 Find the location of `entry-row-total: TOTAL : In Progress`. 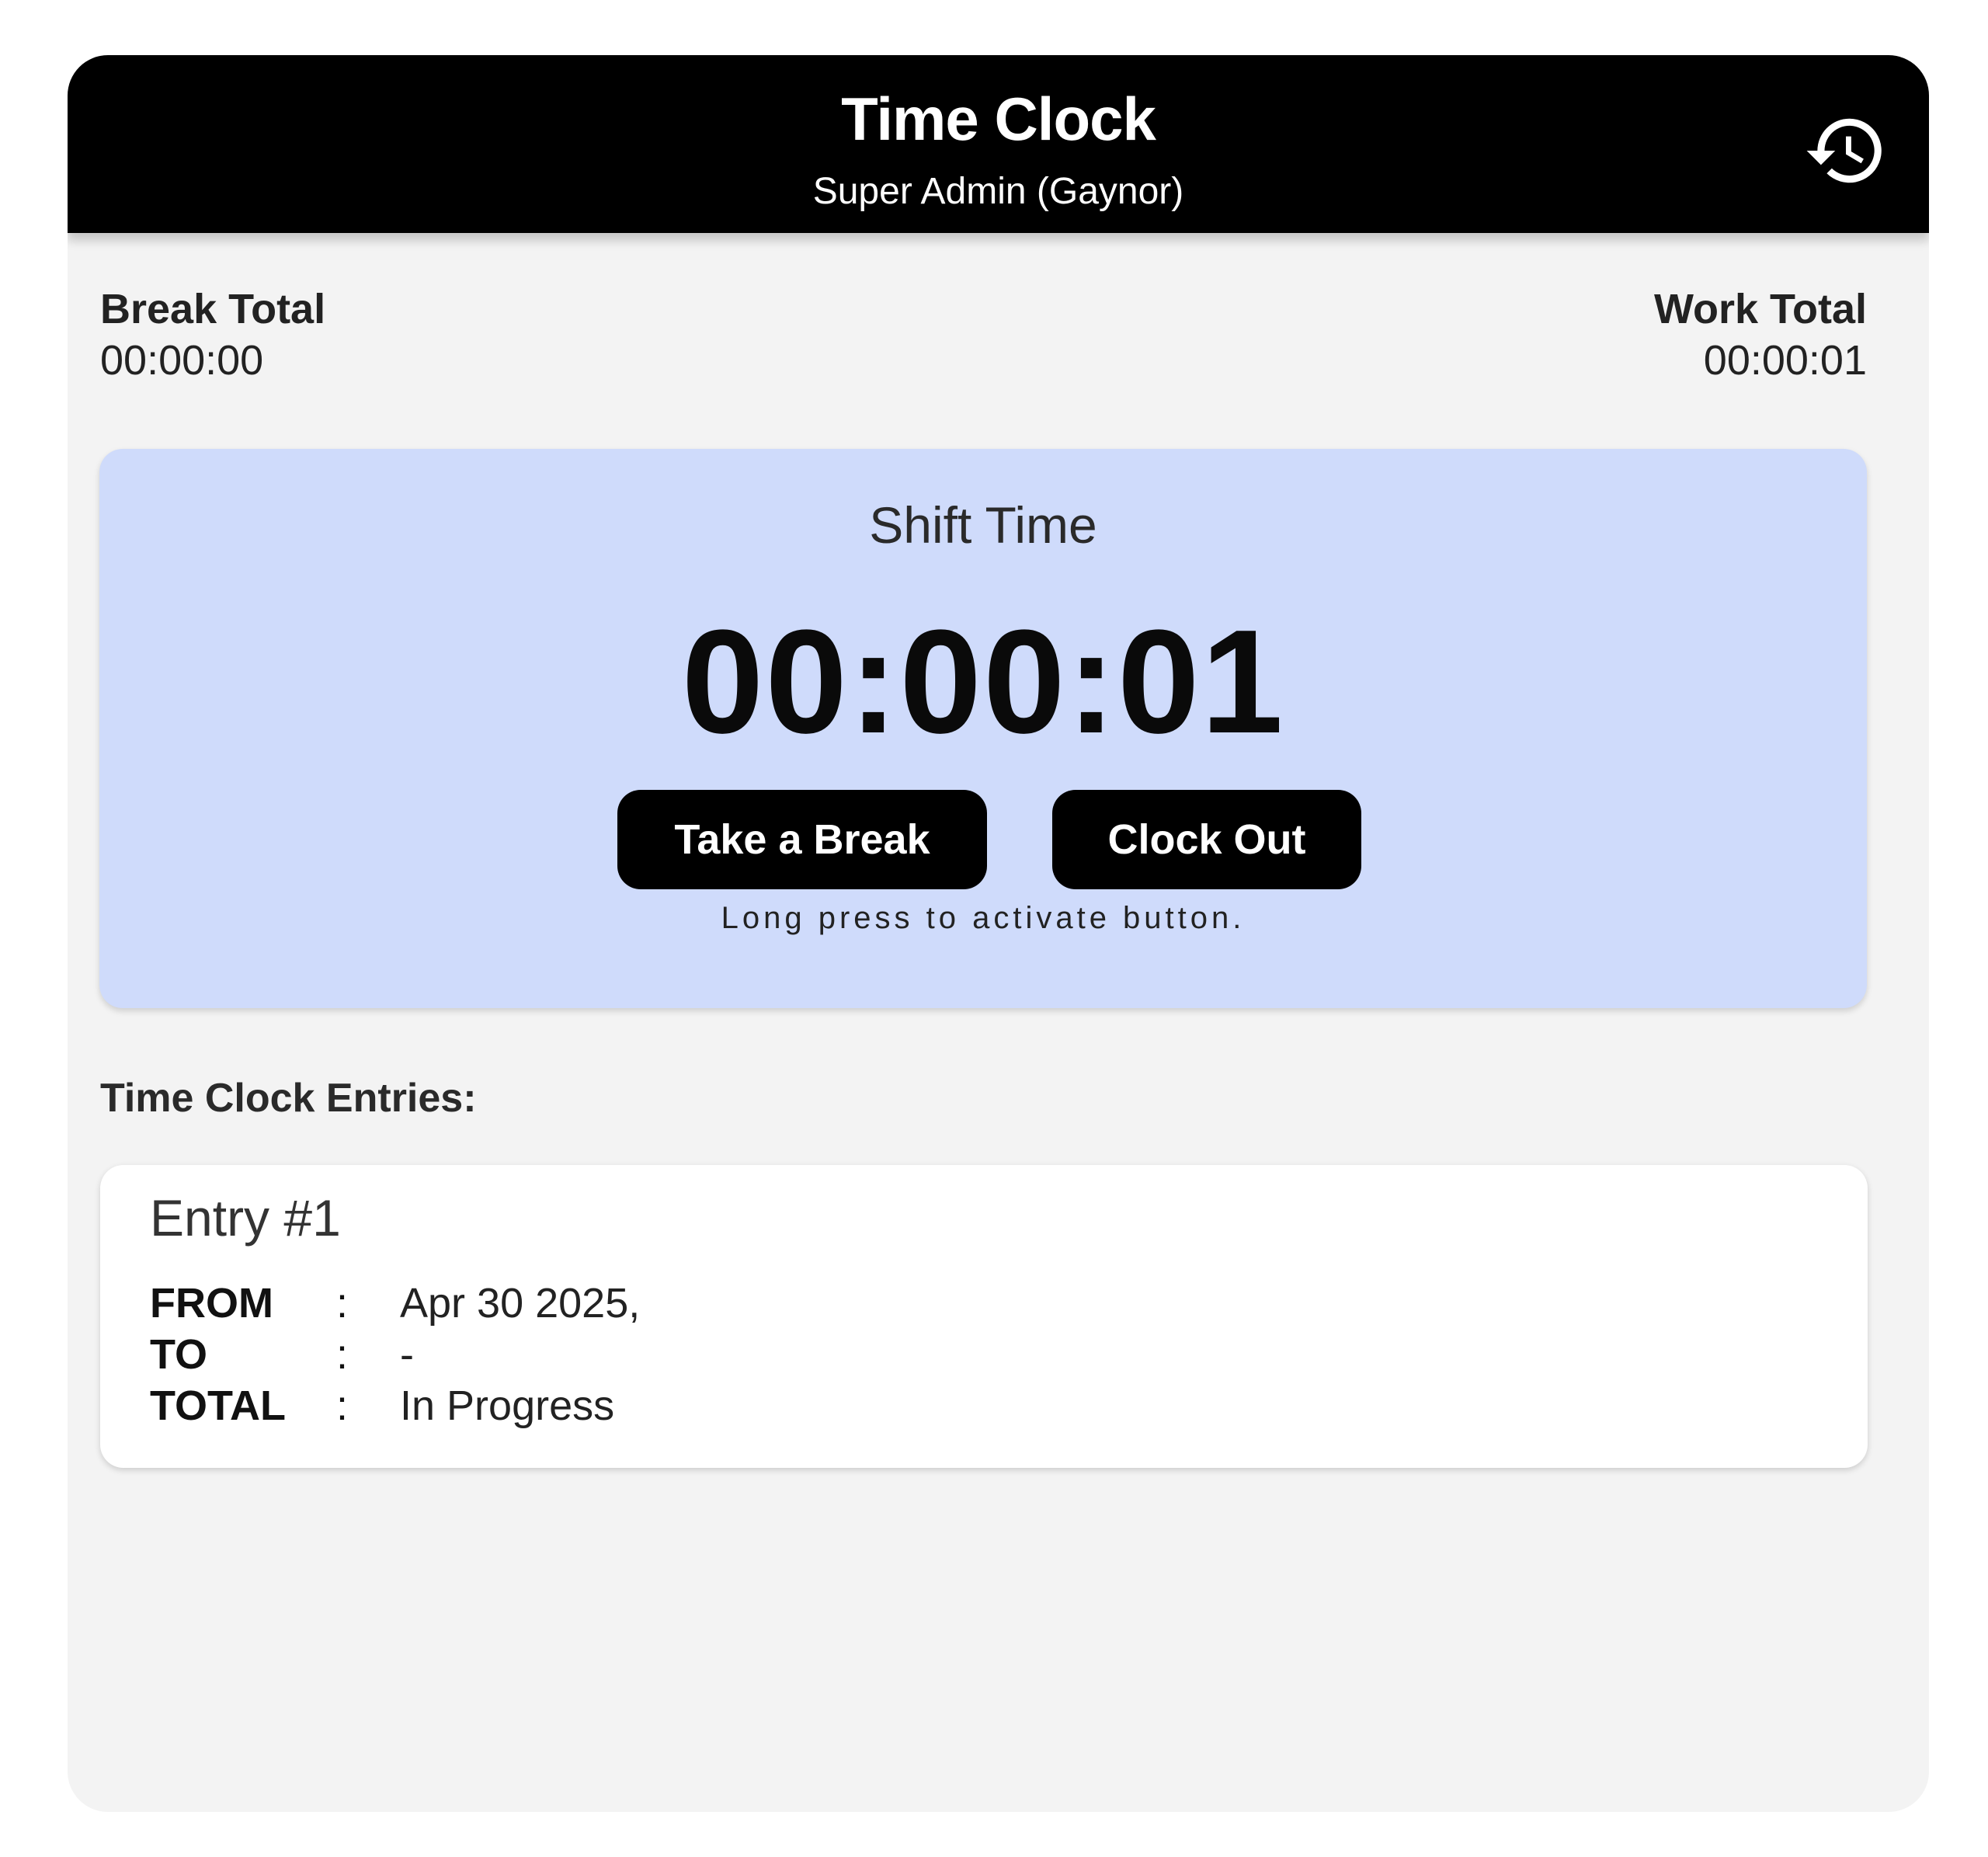

entry-row-total: TOTAL : In Progress is located at coordinates (395, 1405).